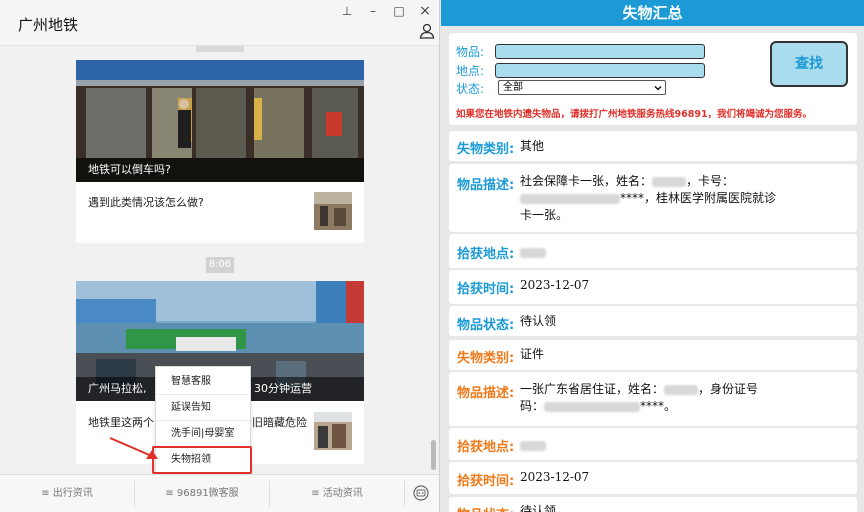 The image size is (864, 512). Describe the element at coordinates (425, 11) in the screenshot. I see `close-button: ×` at that location.